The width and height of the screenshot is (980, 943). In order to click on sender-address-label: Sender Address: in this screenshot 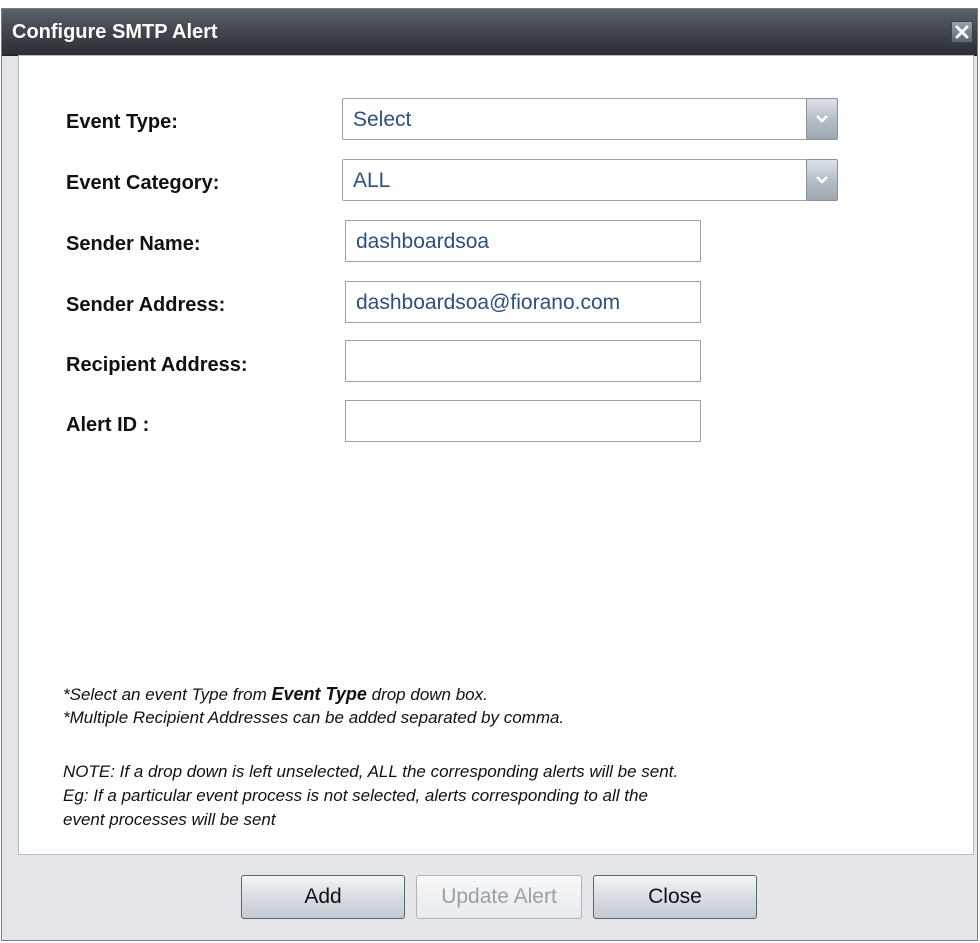, I will do `click(146, 305)`.